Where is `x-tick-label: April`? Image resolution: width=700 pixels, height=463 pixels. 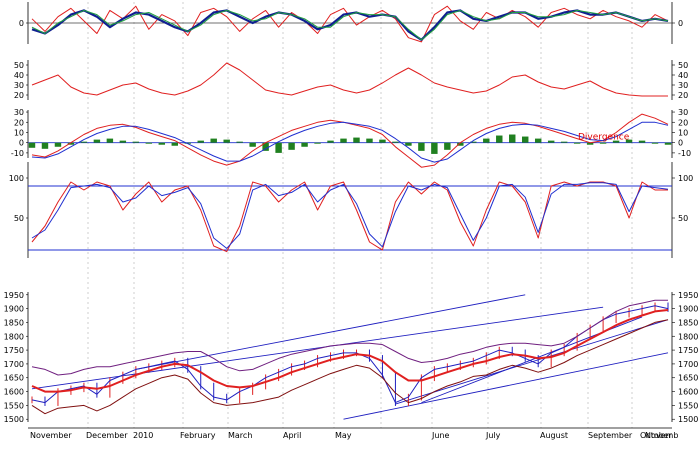
x-tick-label: April is located at coordinates (292, 435).